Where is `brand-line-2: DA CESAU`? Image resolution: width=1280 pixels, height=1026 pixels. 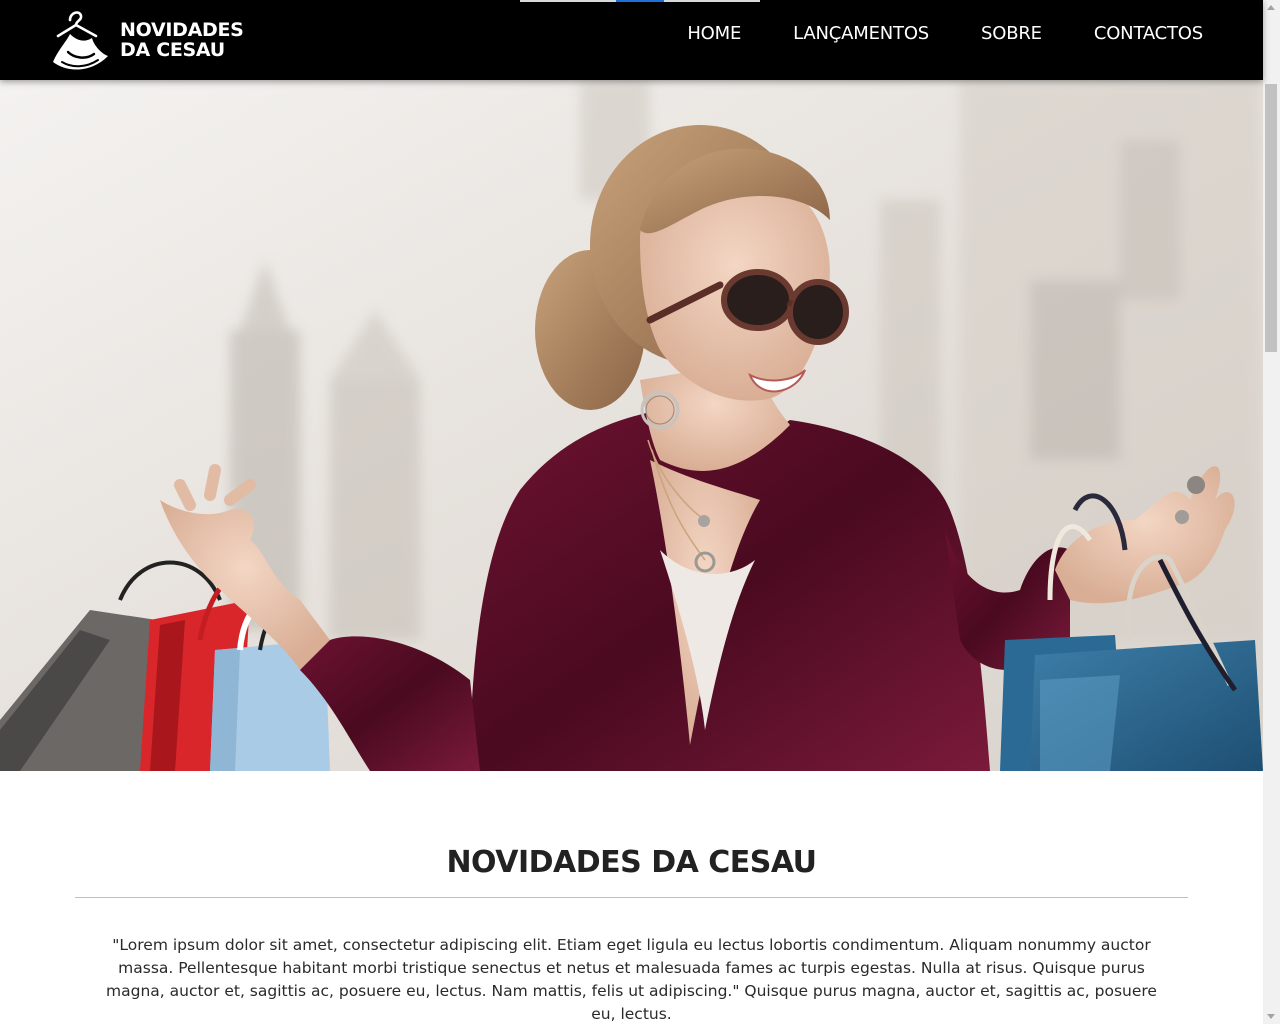 brand-line-2: DA CESAU is located at coordinates (172, 50).